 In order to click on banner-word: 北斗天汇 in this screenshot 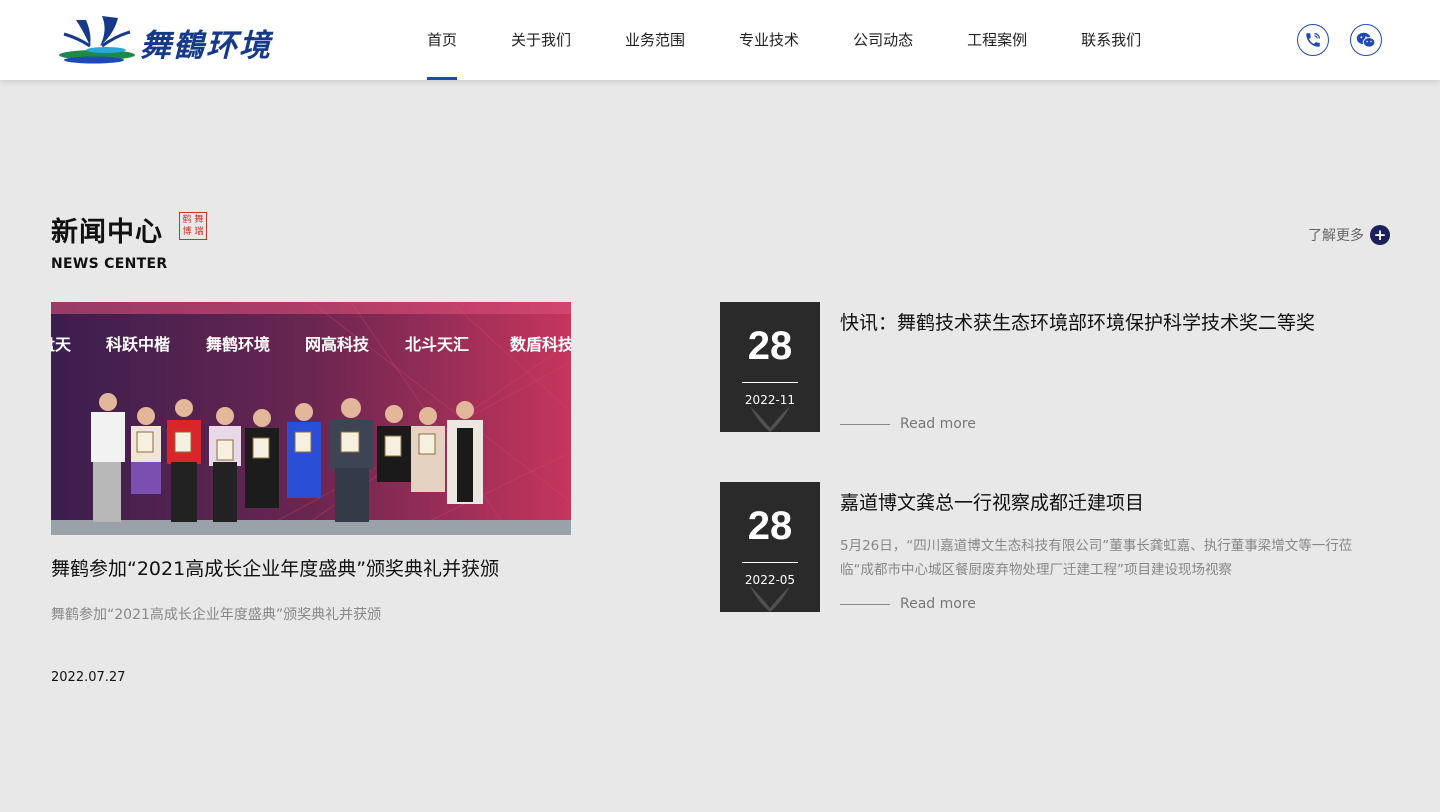, I will do `click(437, 344)`.